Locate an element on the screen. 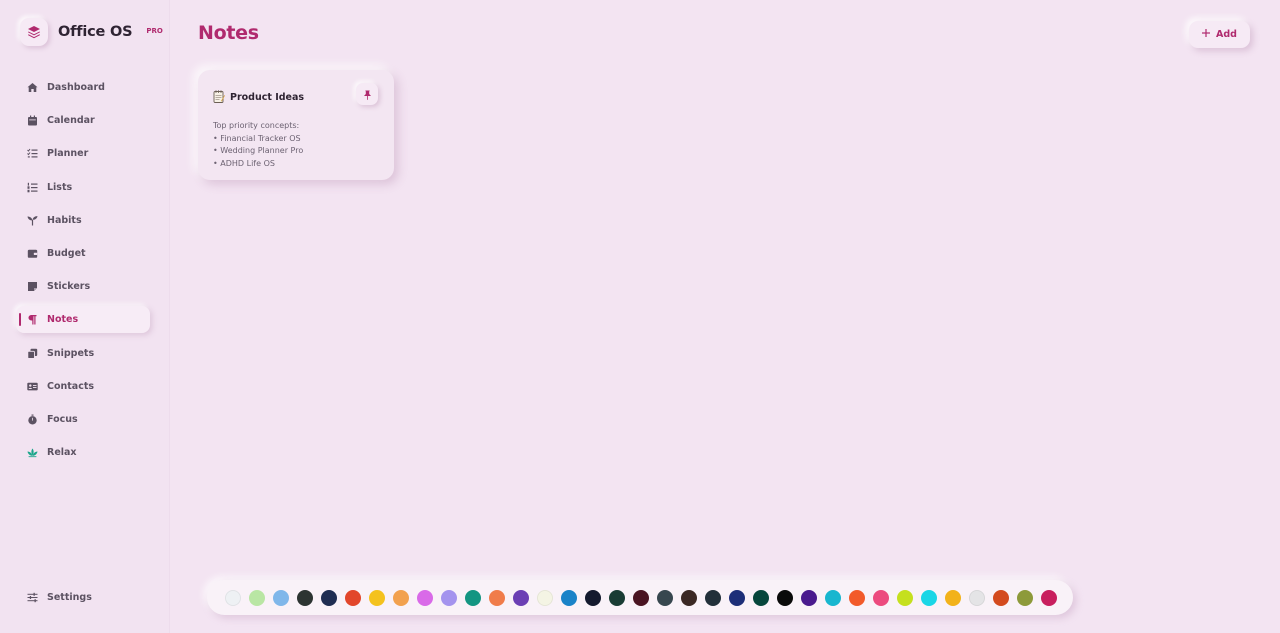 The width and height of the screenshot is (1280, 633). home-icon is located at coordinates (32, 87).